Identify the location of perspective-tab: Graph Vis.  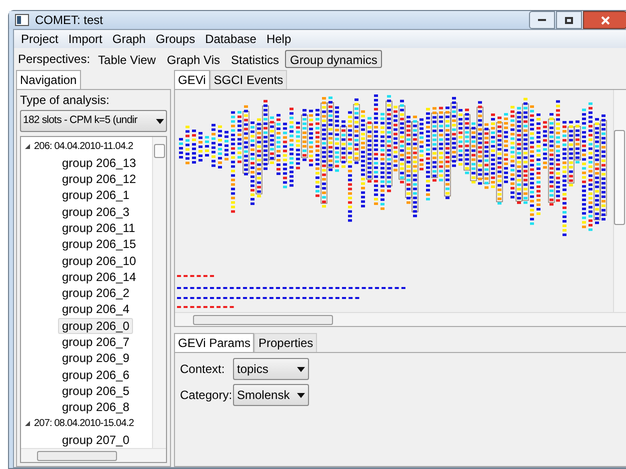
(193, 59).